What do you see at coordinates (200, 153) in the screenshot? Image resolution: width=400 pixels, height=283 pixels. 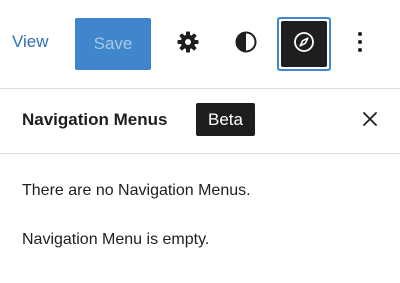 I see `panel-header-divider` at bounding box center [200, 153].